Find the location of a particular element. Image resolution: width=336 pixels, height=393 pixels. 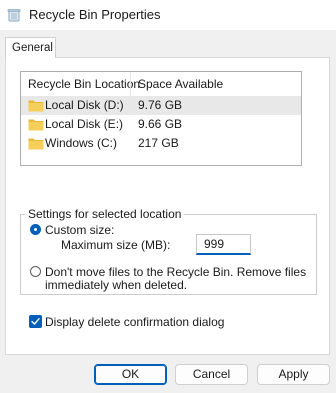

tab-general: General is located at coordinates (30, 47).